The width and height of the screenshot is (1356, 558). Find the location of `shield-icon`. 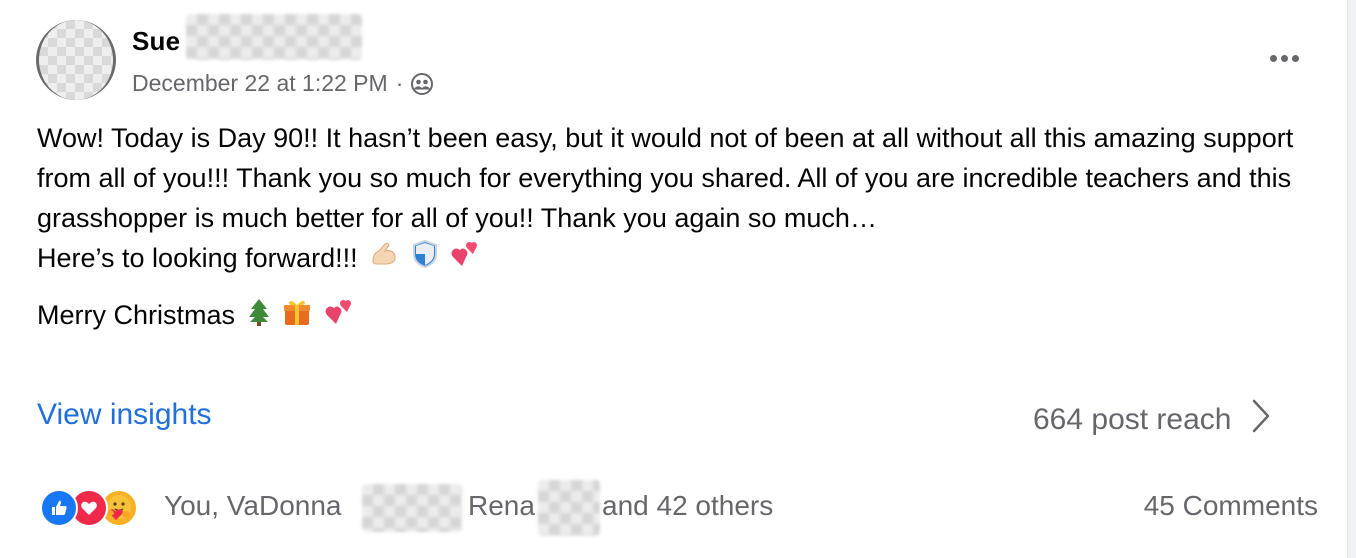

shield-icon is located at coordinates (425, 259).